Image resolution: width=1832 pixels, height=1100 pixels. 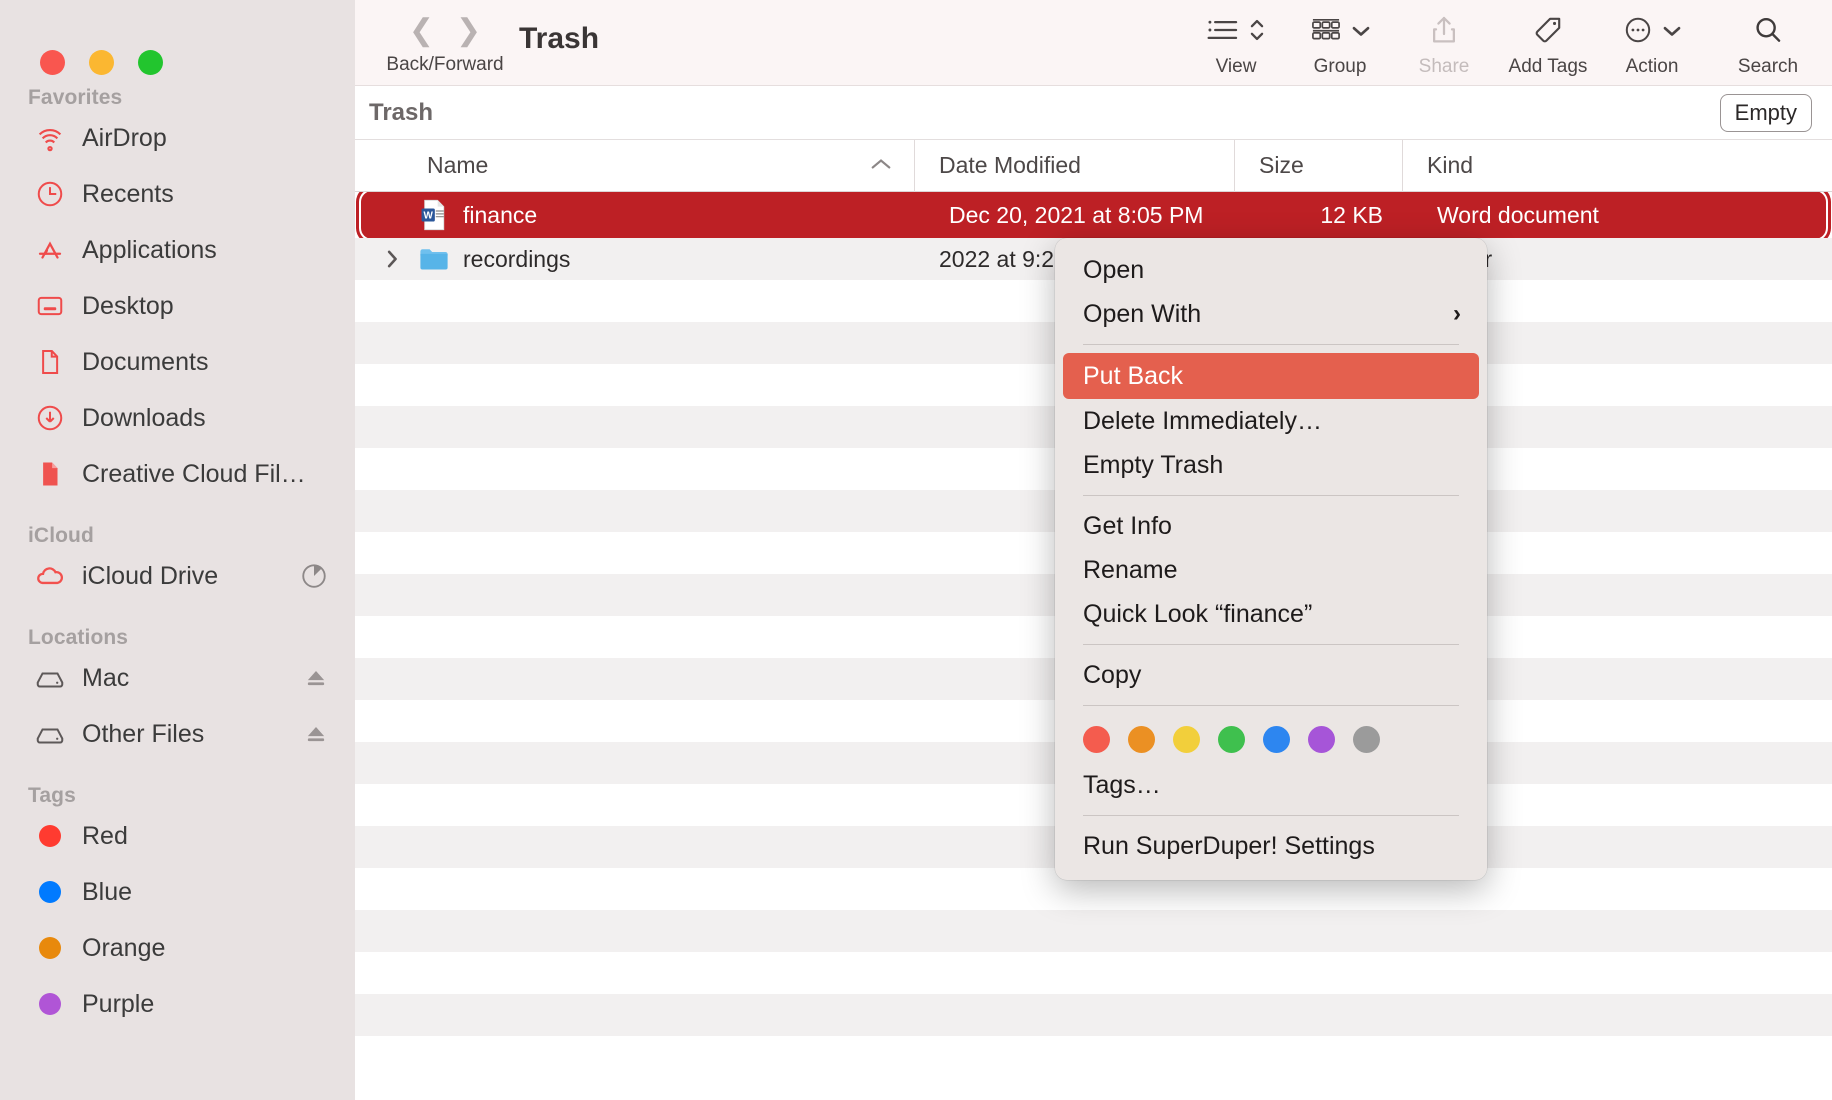 I want to click on cell-date-modified: Dec 20, 2021 at 8:05 PM, so click(x=1076, y=214).